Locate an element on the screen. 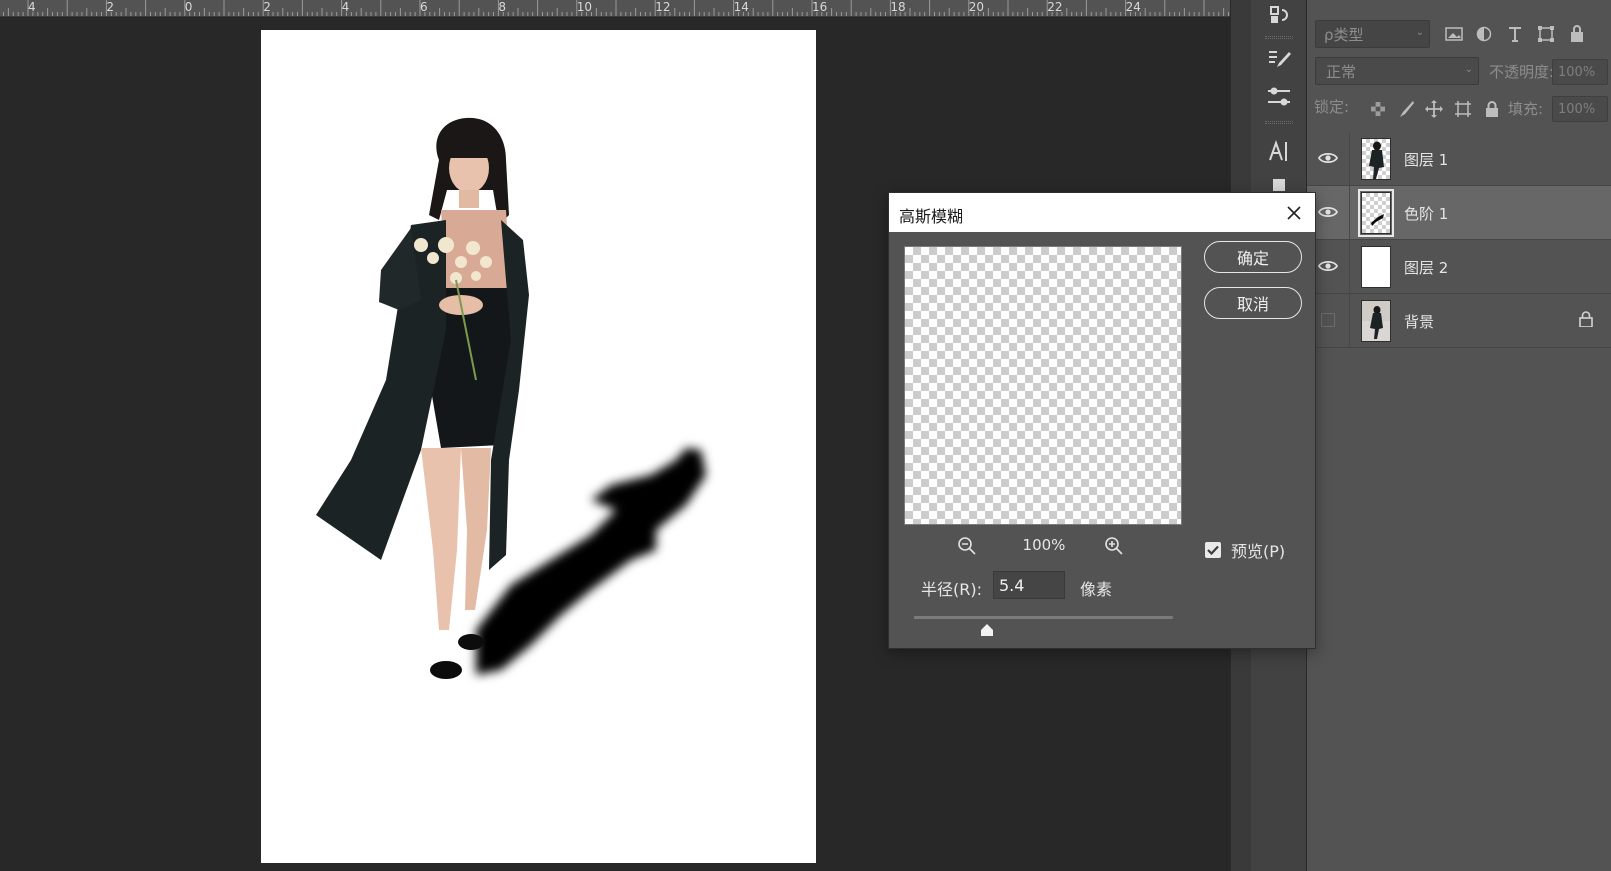  brush-settings-icon is located at coordinates (1279, 60).